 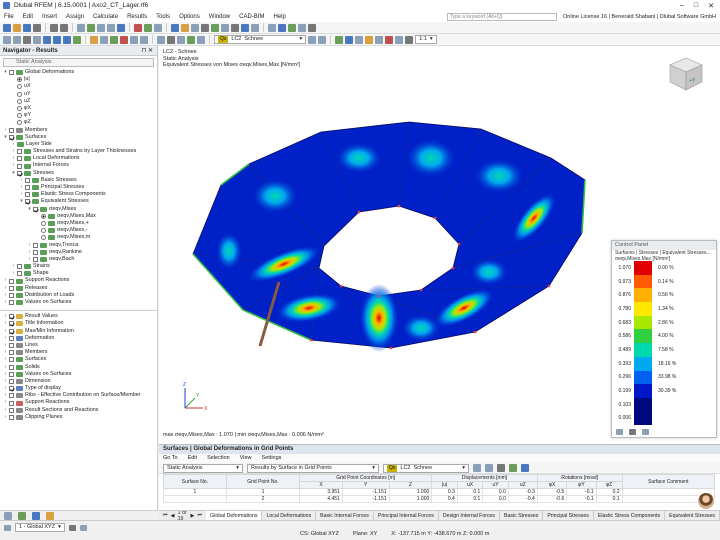 I want to click on display-icon, so click(x=158, y=27).